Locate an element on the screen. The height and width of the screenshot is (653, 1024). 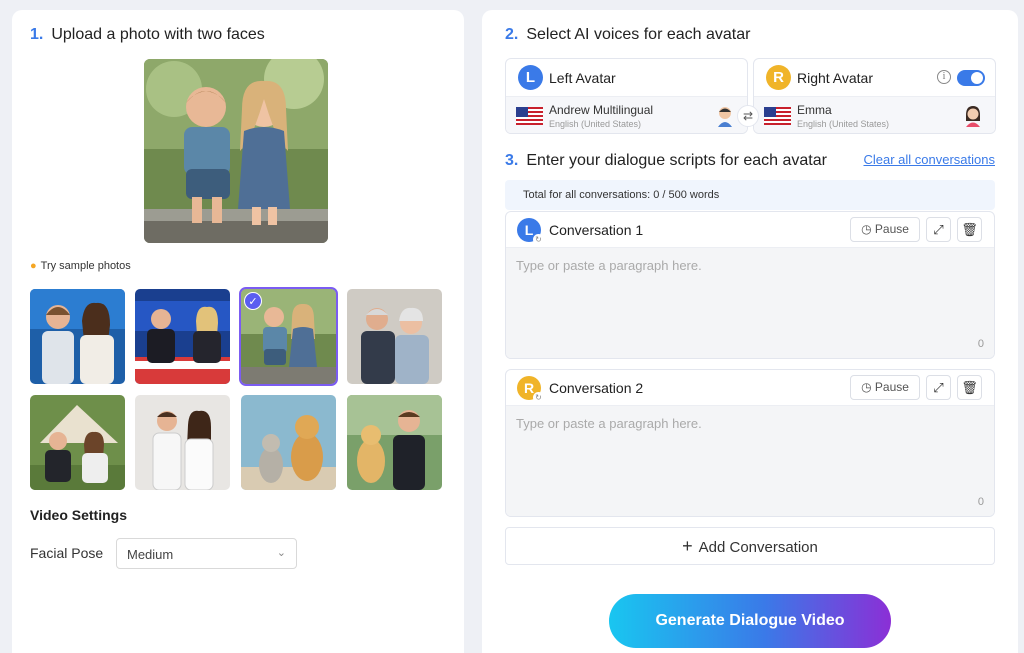
right-avatar-name: Right Avatar is located at coordinates (835, 78).